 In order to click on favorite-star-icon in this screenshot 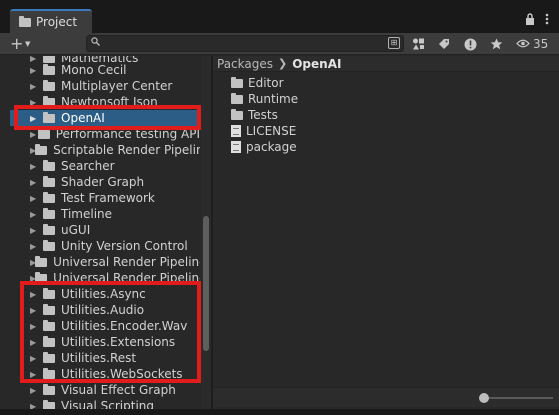, I will do `click(496, 44)`.